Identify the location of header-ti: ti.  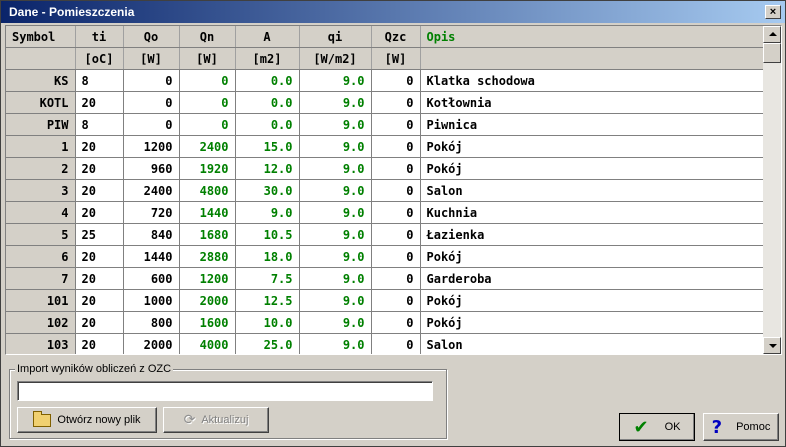
(99, 37).